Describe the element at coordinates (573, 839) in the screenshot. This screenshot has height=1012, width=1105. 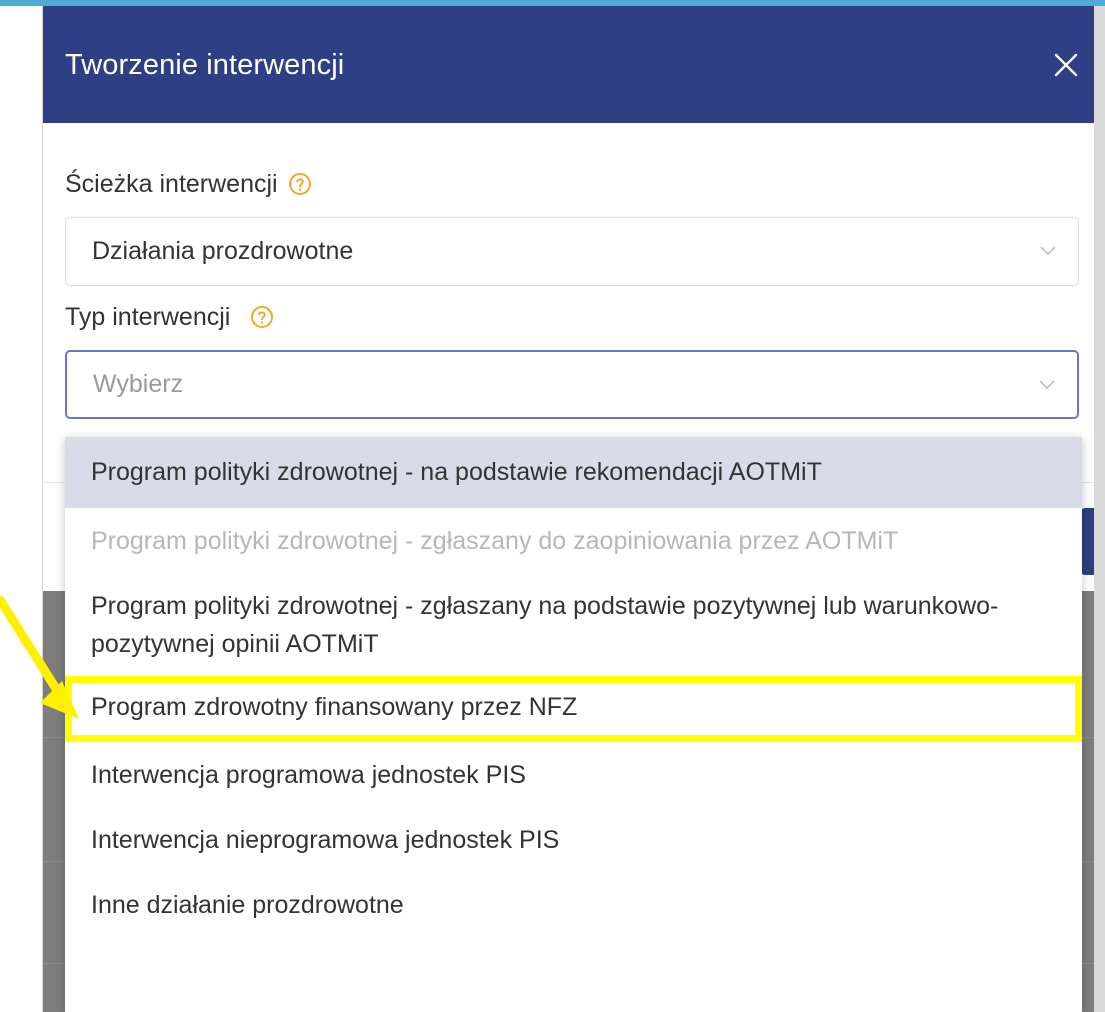
I see `dropdown-option: Interwencja nieprogramowa jednostek PIS` at that location.